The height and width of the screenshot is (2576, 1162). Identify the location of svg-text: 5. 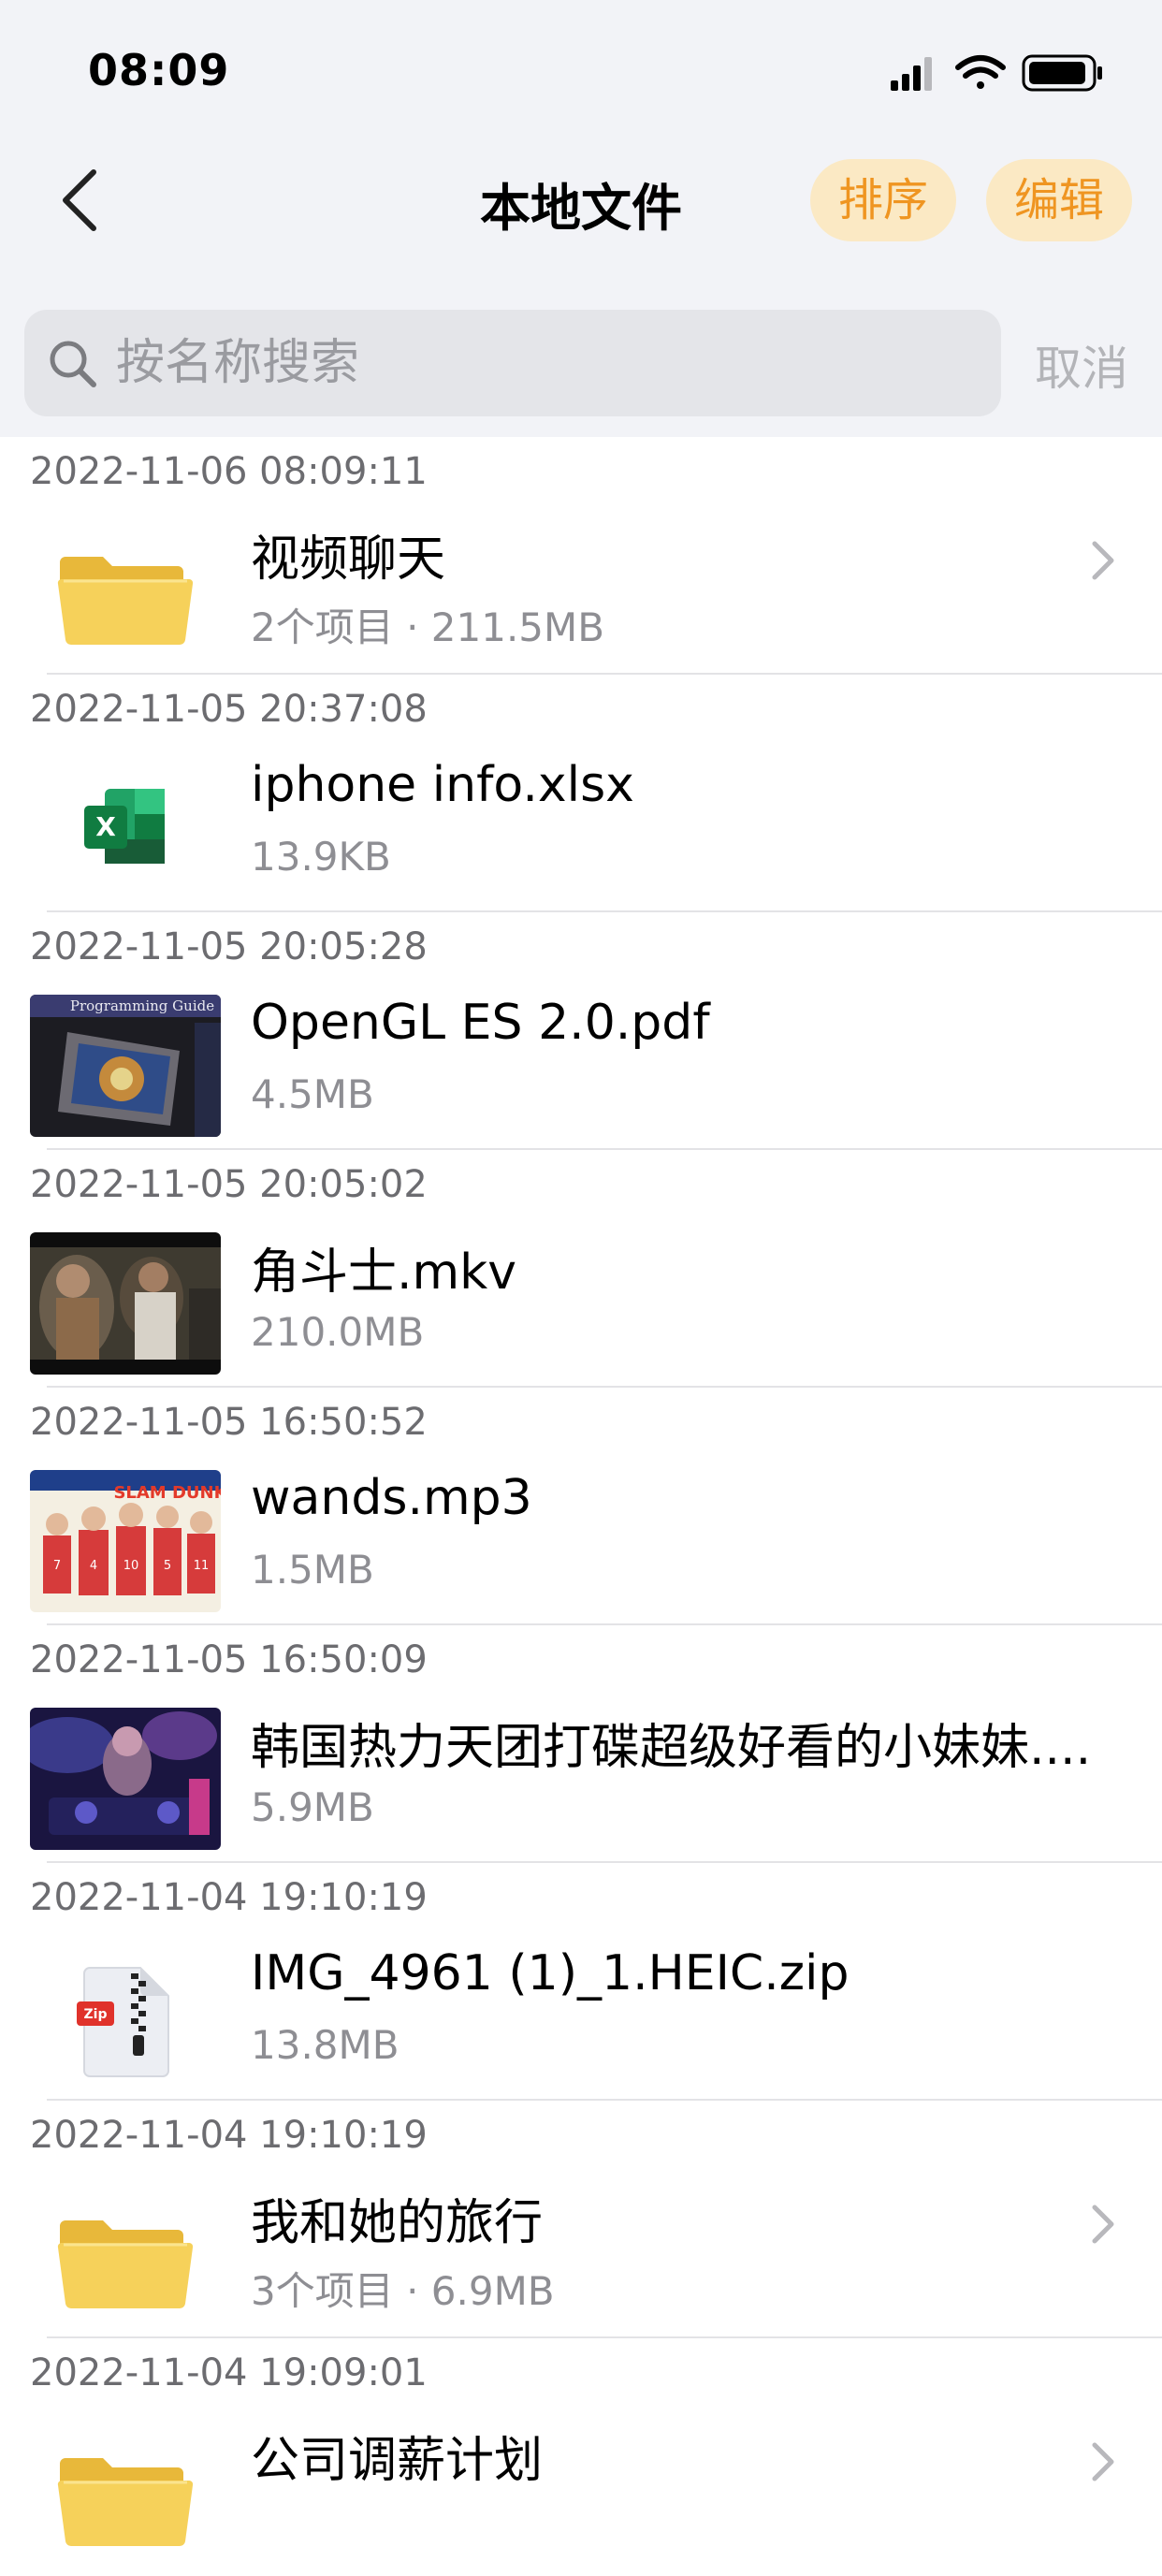
(167, 1566).